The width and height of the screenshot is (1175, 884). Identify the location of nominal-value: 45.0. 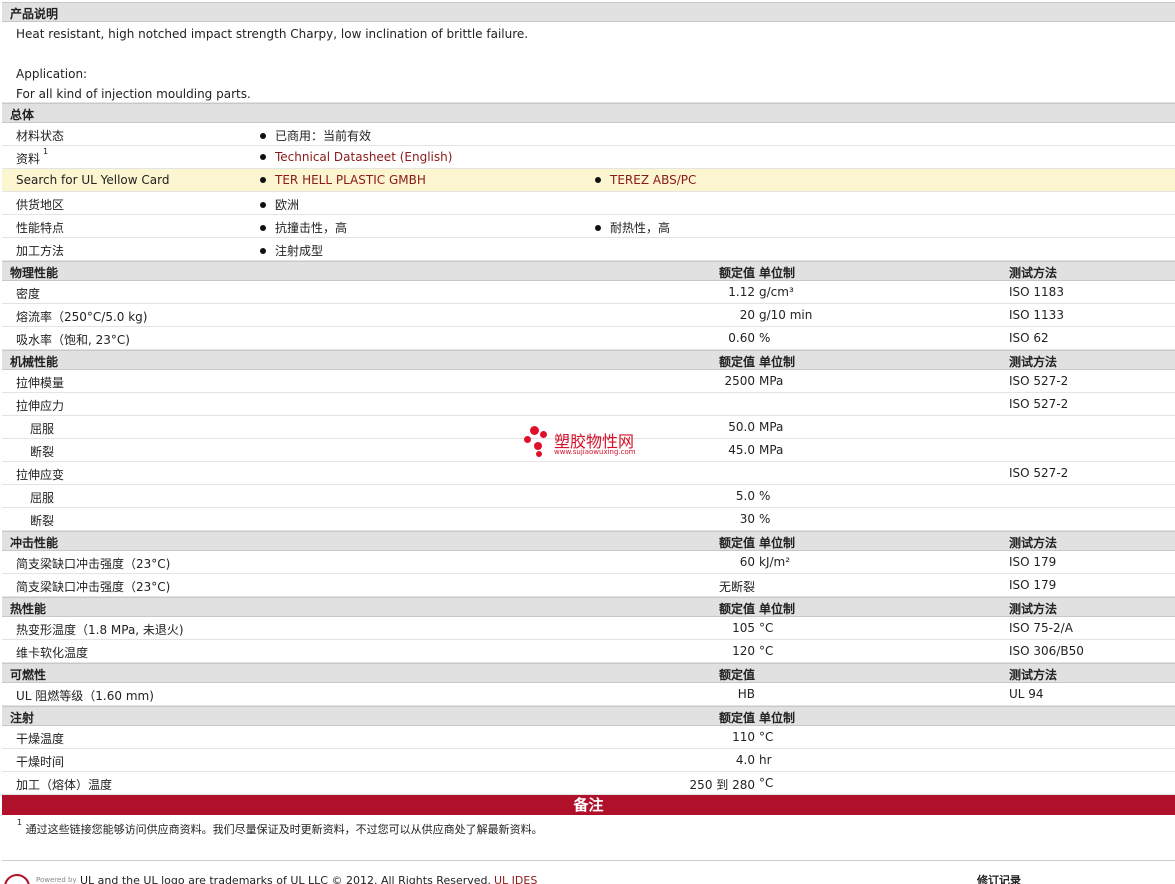
(741, 450).